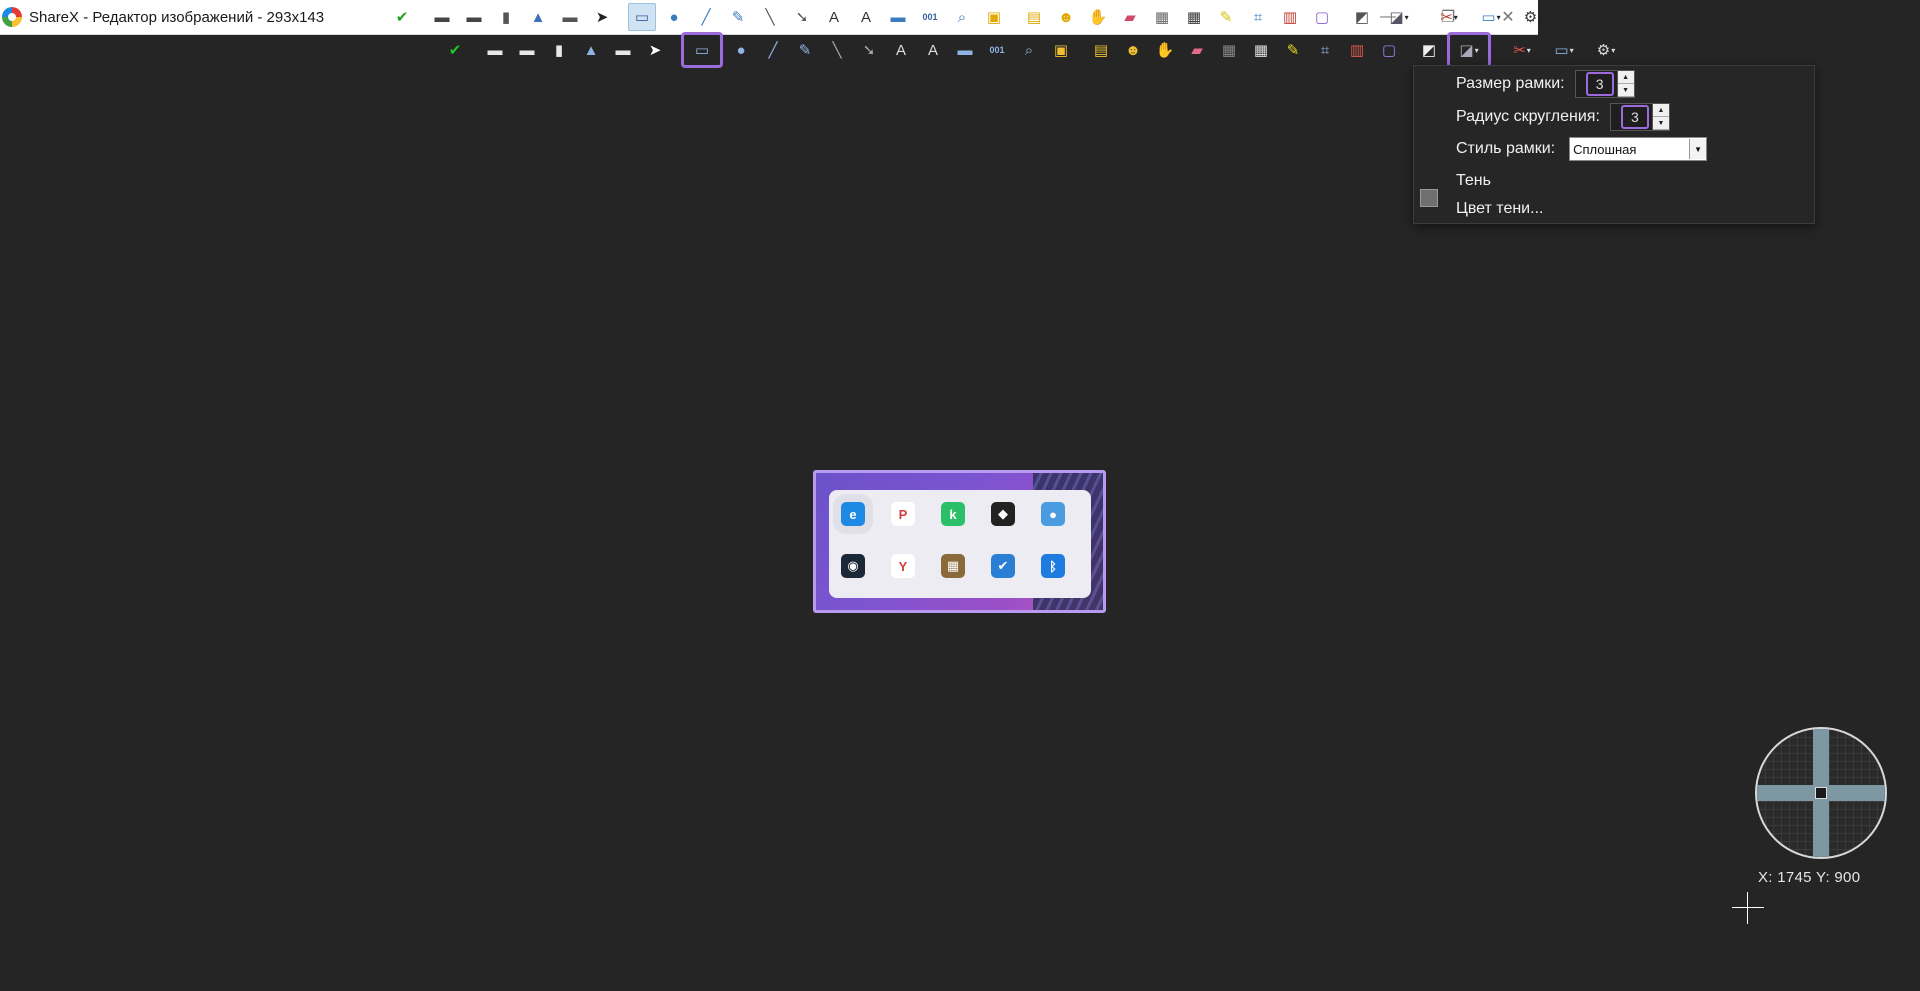  Describe the element at coordinates (1564, 50) in the screenshot. I see `image-effects-tool-button: ▭ ▾` at that location.